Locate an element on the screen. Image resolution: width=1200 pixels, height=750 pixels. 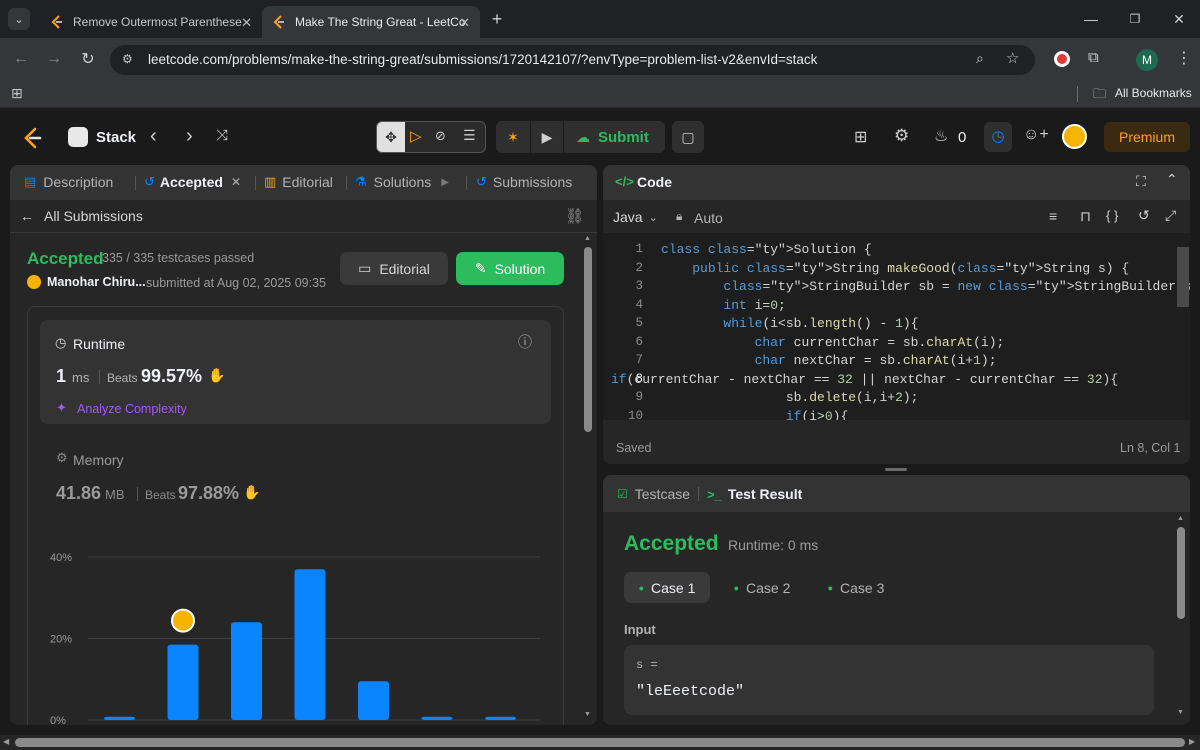
settings-sliders-icon: ☰ is located at coordinates (469, 135).